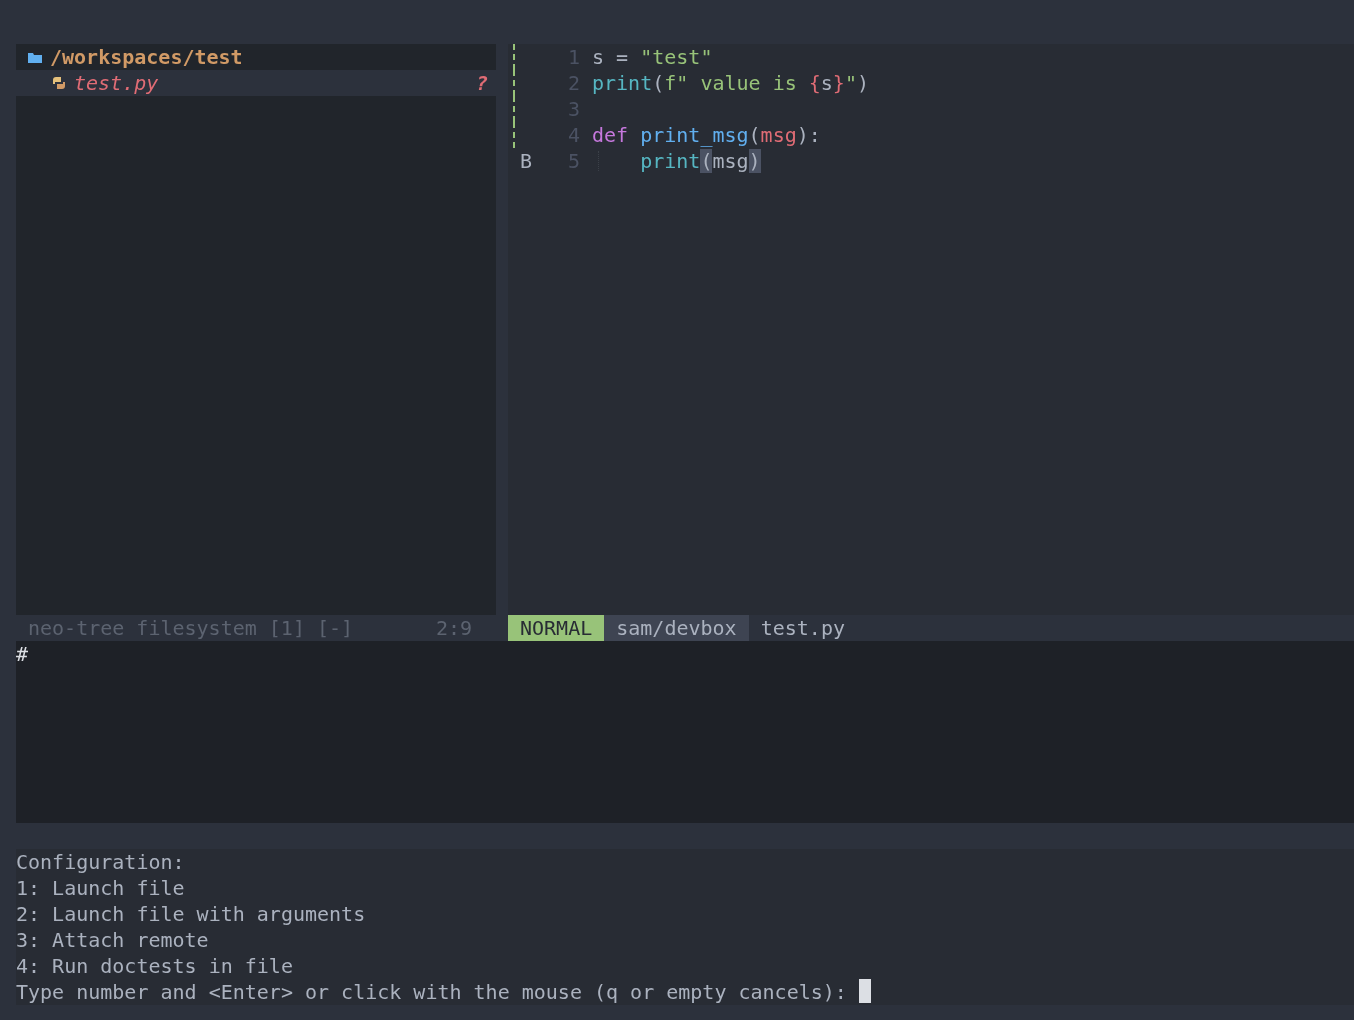 This screenshot has width=1354, height=1020. I want to click on tree-item: test.py ?, so click(256, 83).